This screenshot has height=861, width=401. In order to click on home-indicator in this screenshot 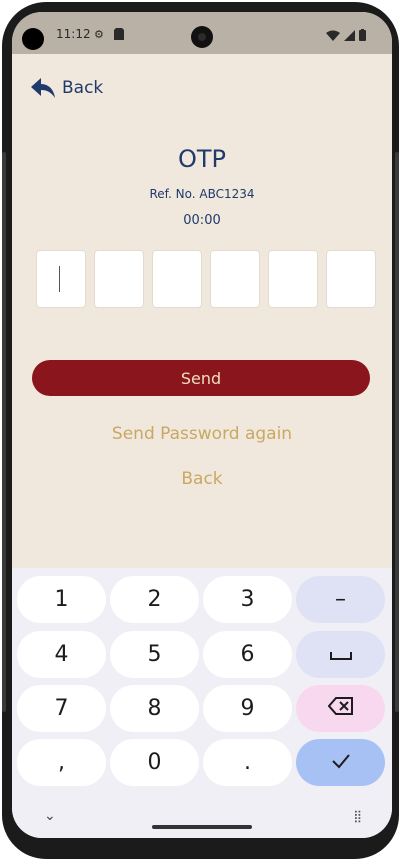, I will do `click(202, 827)`.